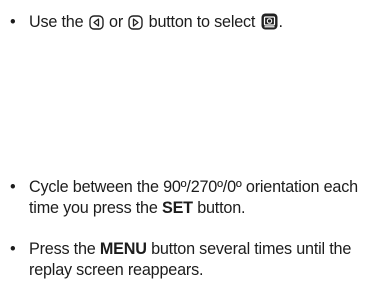 The width and height of the screenshot is (383, 306). I want to click on text-middle: or, so click(116, 22).